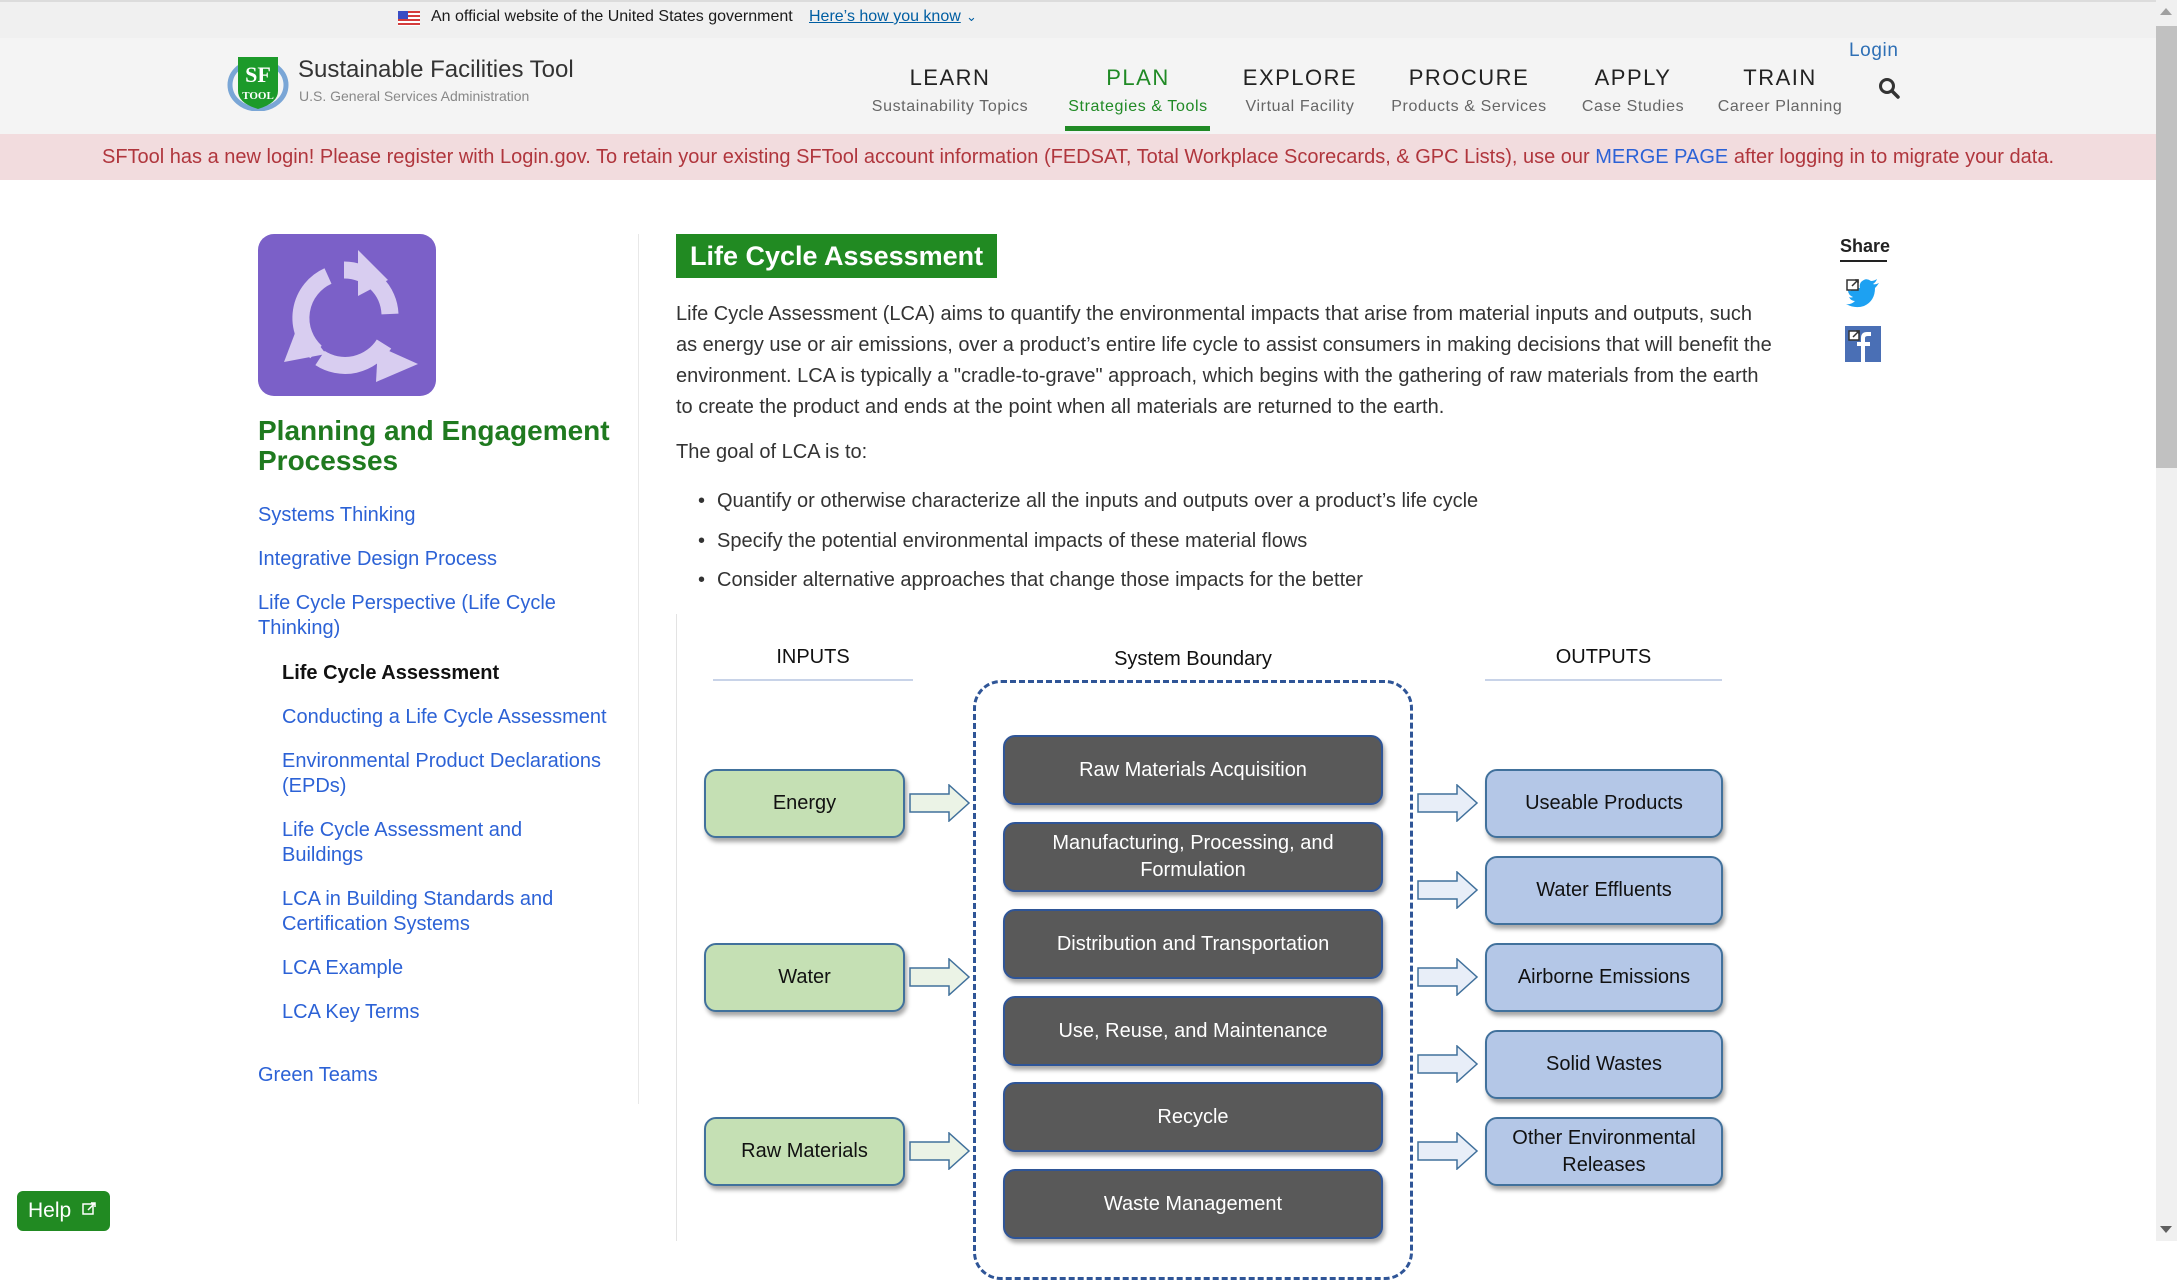 The height and width of the screenshot is (1280, 2177). What do you see at coordinates (638, 669) in the screenshot?
I see `sidebar-divider` at bounding box center [638, 669].